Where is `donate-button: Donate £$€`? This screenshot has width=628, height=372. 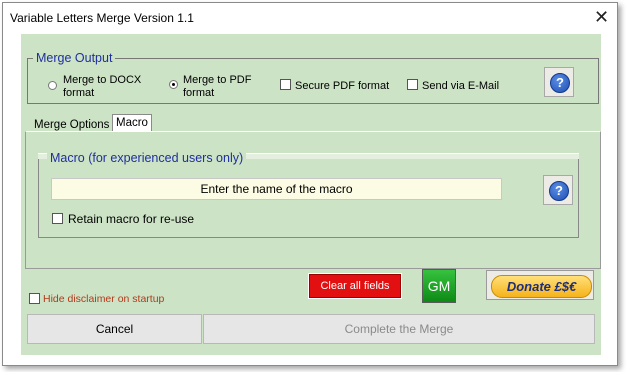 donate-button: Donate £$€ is located at coordinates (540, 285).